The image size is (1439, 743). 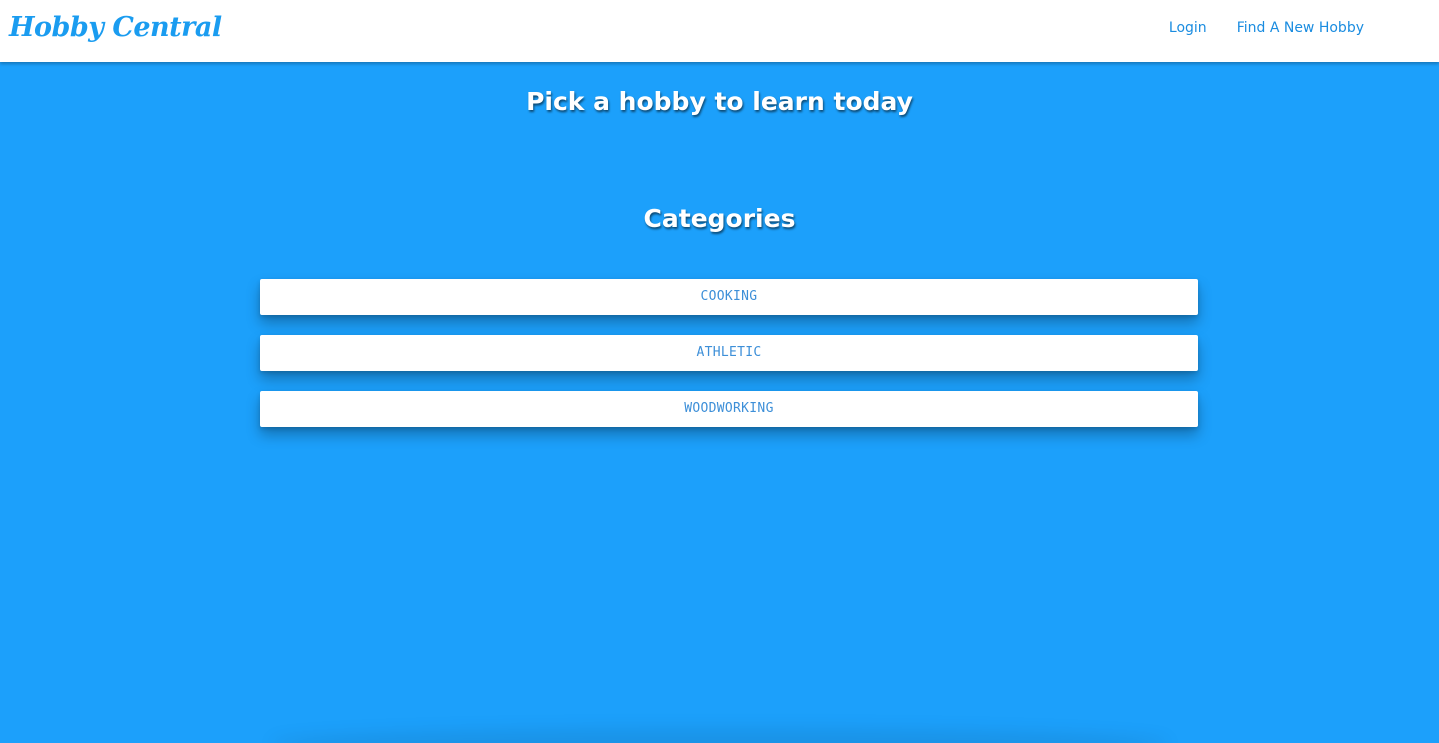 What do you see at coordinates (719, 101) in the screenshot?
I see `page-headline: Pick a hobby to learn today` at bounding box center [719, 101].